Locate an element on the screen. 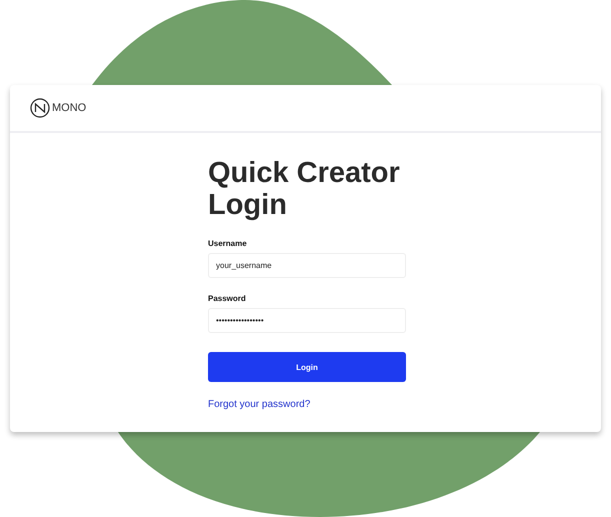 Image resolution: width=611 pixels, height=517 pixels. logo-icon is located at coordinates (40, 108).